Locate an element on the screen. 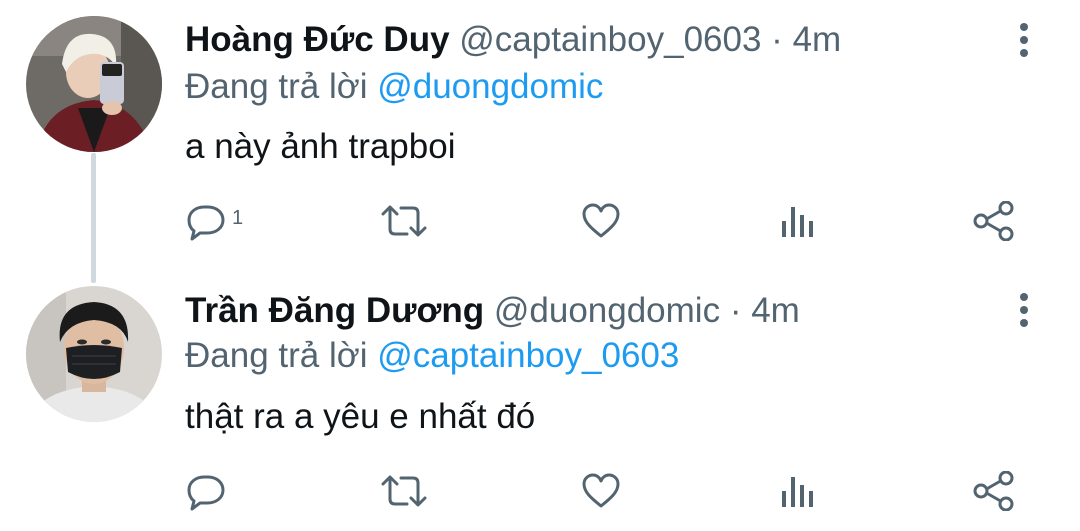  replying-to-link: @captainboy_0603 is located at coordinates (528, 355).